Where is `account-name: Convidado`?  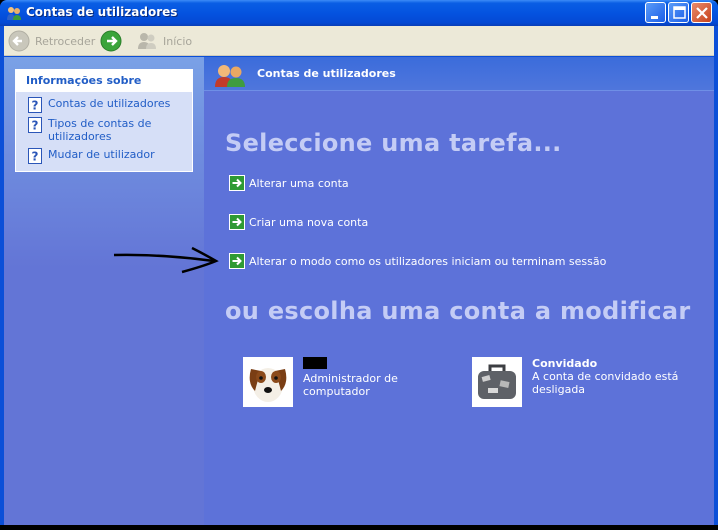
account-name: Convidado is located at coordinates (565, 363).